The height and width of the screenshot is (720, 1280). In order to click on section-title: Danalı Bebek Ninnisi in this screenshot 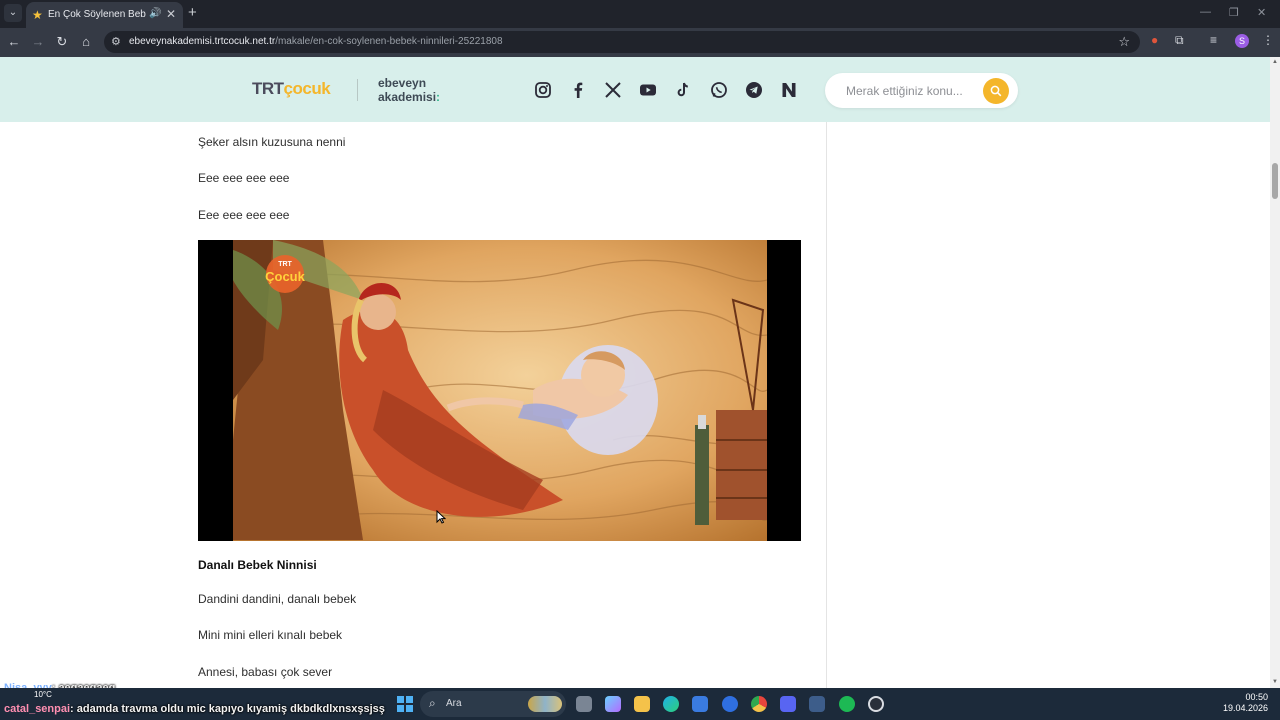, I will do `click(257, 565)`.